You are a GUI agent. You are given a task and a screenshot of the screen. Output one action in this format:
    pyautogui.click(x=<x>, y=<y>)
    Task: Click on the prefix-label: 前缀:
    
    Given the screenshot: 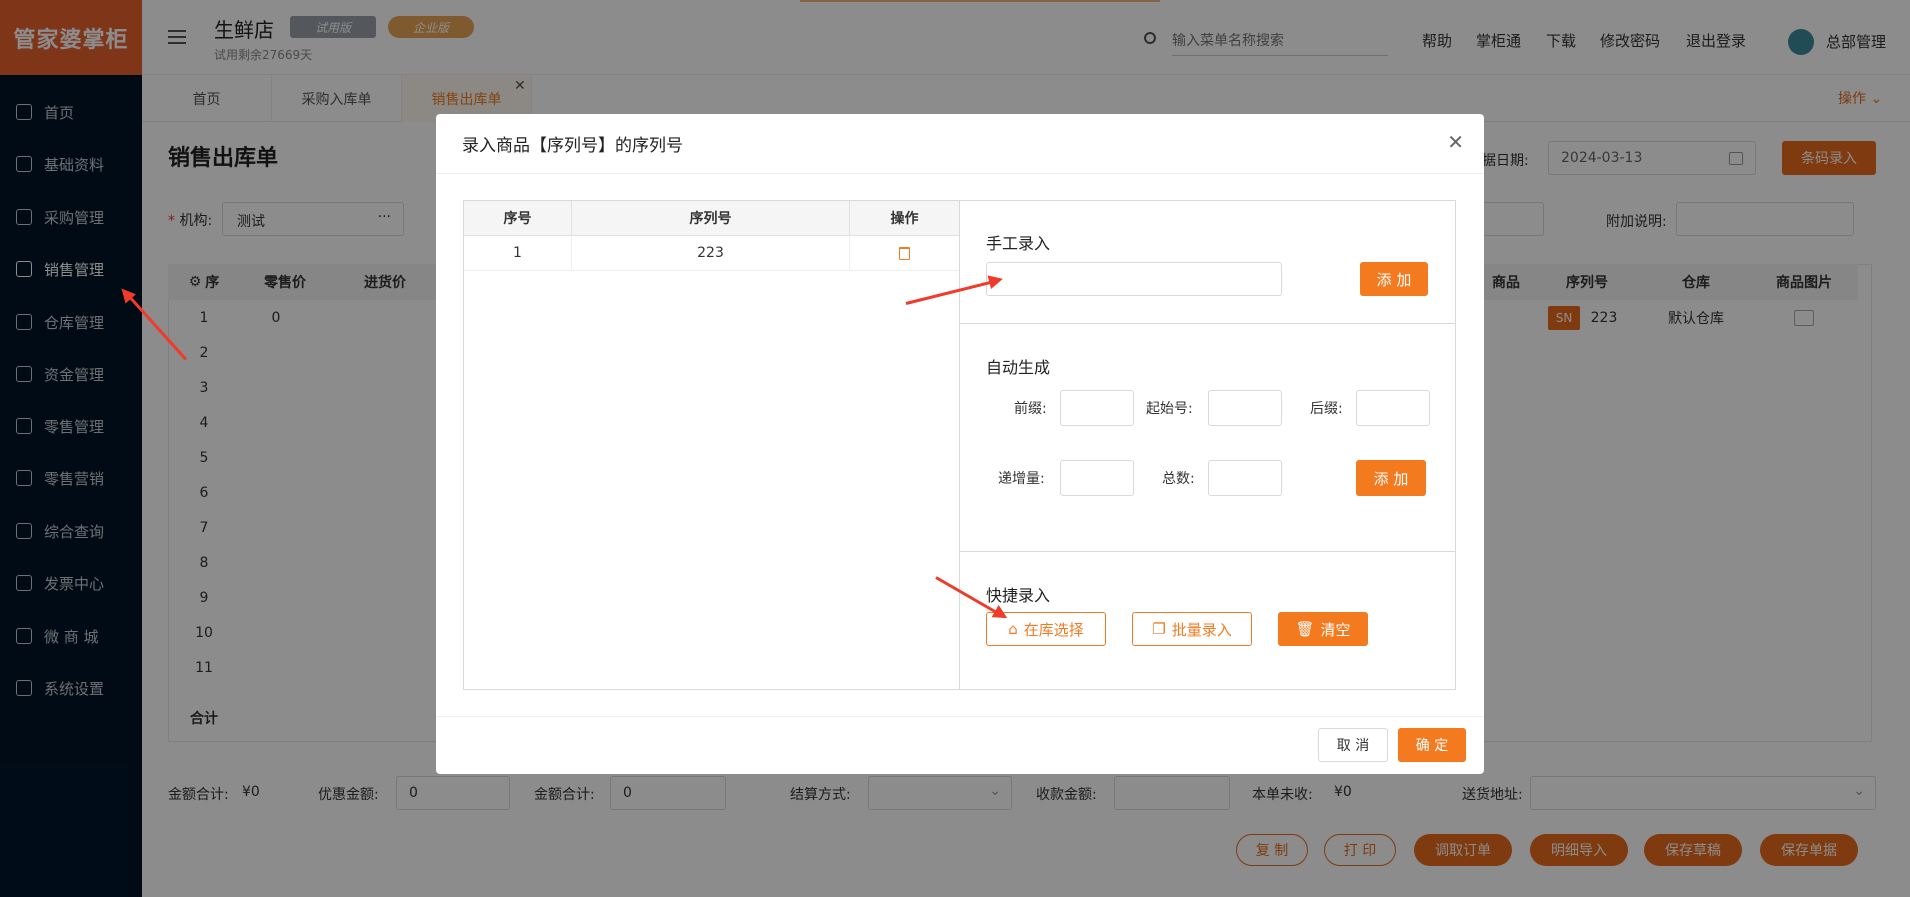 What is the action you would take?
    pyautogui.click(x=1030, y=409)
    